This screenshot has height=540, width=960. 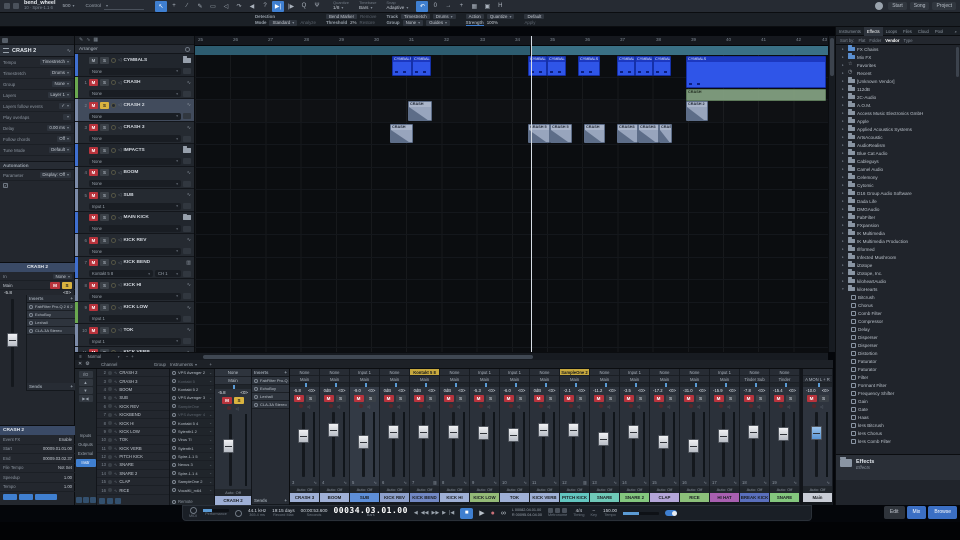 I want to click on arranger-track-header: Arranger, so click(x=134, y=49).